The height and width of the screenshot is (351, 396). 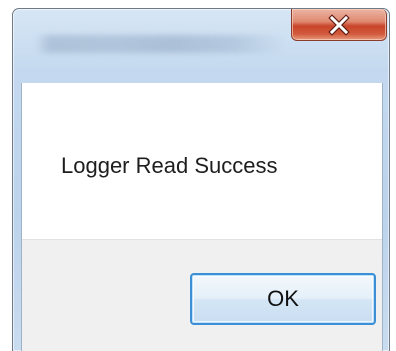 I want to click on ok-button: OK, so click(x=283, y=299).